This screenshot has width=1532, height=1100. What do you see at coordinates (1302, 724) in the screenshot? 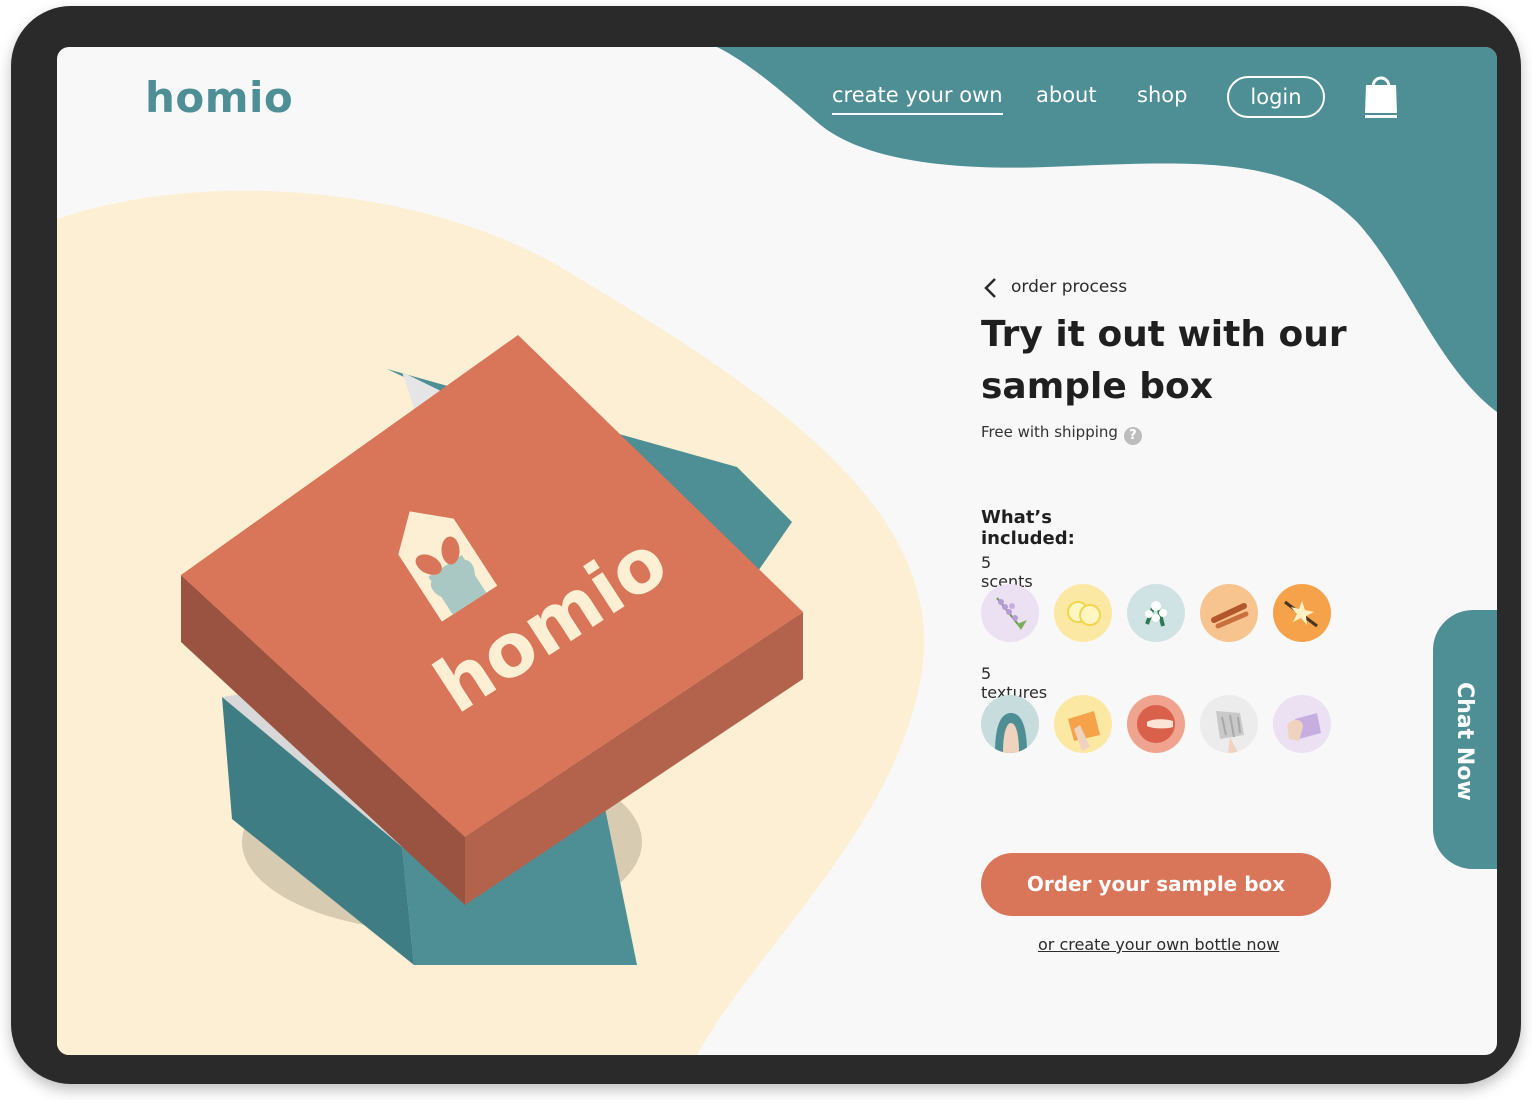
I see `bar-texture-icon` at bounding box center [1302, 724].